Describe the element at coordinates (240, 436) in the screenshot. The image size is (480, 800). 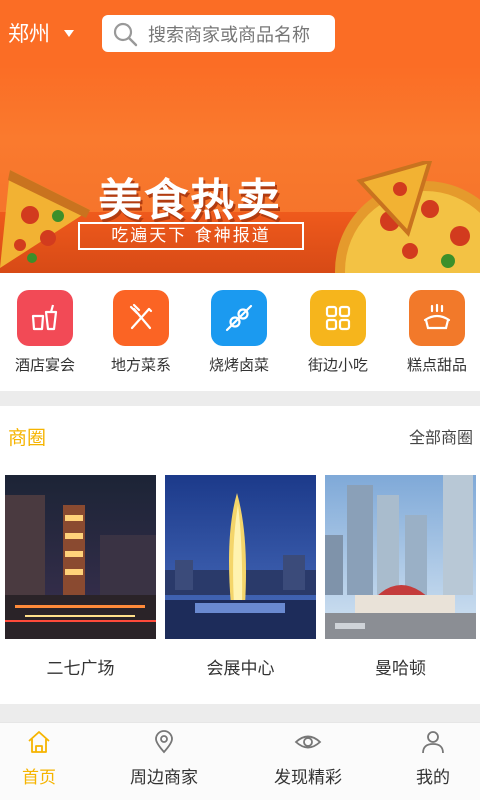
I see `section-header: 商圈 全部商圈` at that location.